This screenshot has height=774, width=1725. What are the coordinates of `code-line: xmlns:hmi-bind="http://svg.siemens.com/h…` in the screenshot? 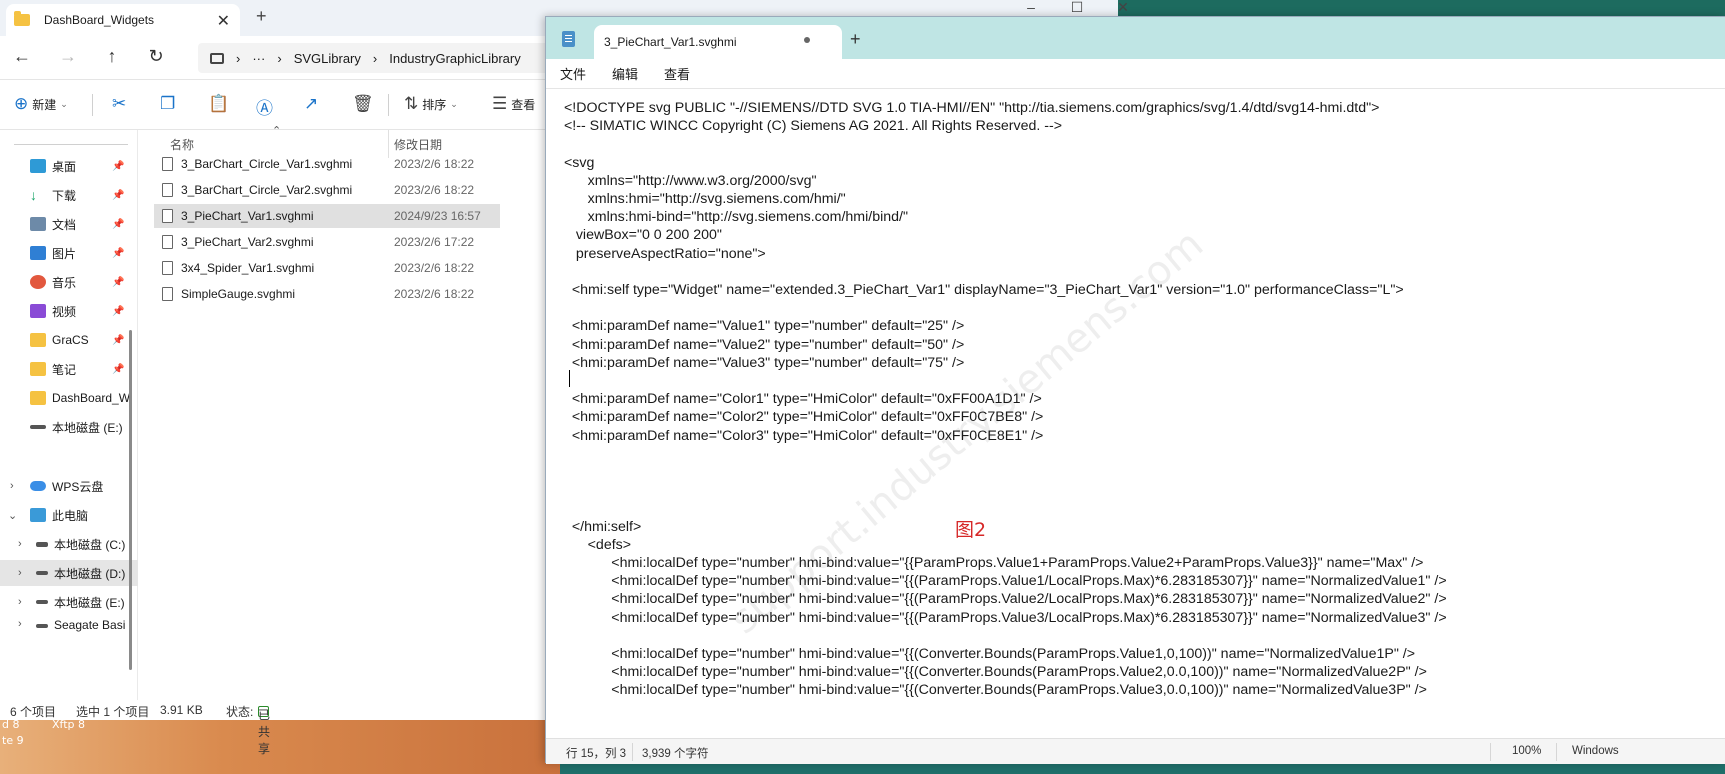 It's located at (736, 217).